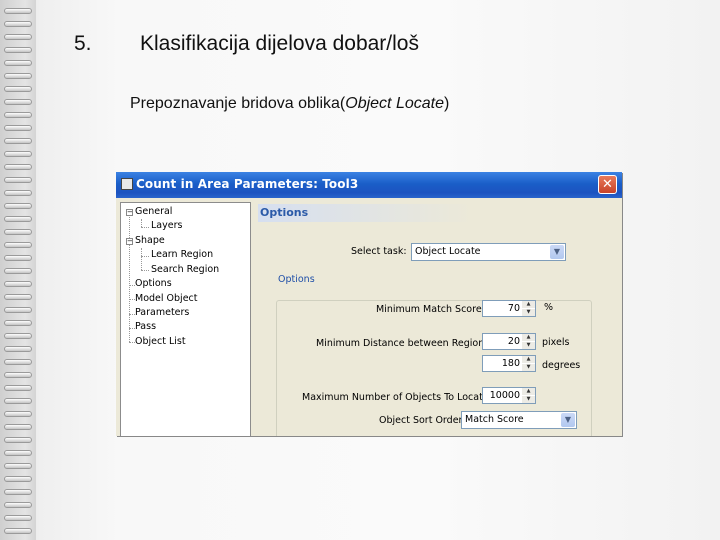 This screenshot has height=540, width=720. Describe the element at coordinates (238, 103) in the screenshot. I see `subtitle-text: Prepoznavanje bridova oblika(` at that location.